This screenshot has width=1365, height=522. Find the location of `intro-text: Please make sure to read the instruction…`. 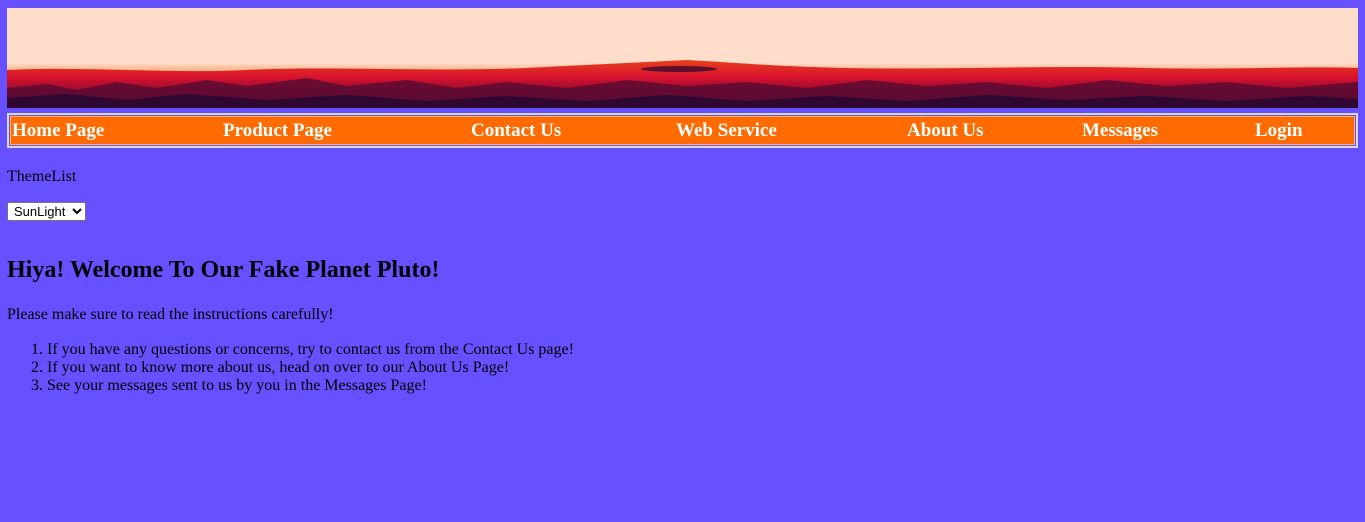

intro-text: Please make sure to read the instruction… is located at coordinates (170, 314).